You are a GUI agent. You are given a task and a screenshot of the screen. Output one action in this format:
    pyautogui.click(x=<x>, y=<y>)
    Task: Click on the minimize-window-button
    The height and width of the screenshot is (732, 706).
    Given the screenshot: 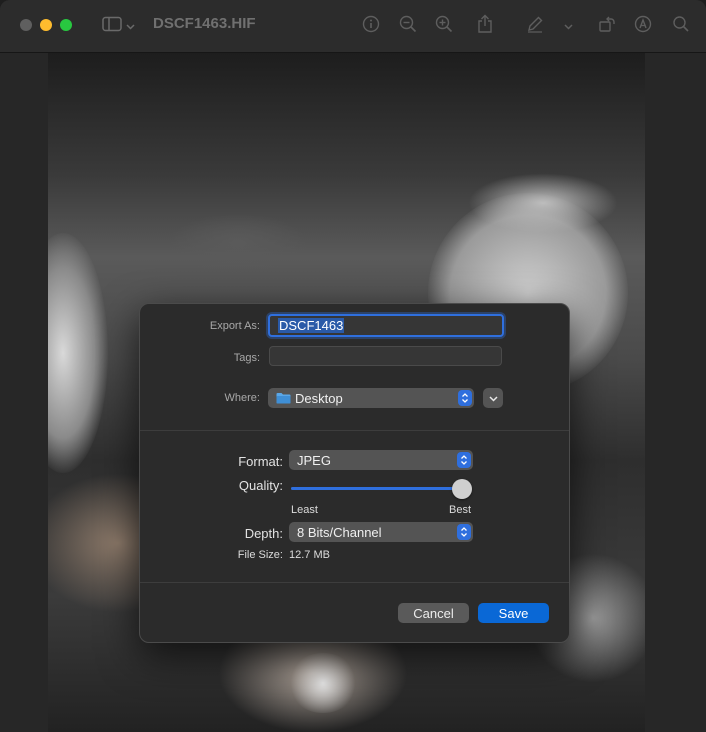 What is the action you would take?
    pyautogui.click(x=46, y=25)
    